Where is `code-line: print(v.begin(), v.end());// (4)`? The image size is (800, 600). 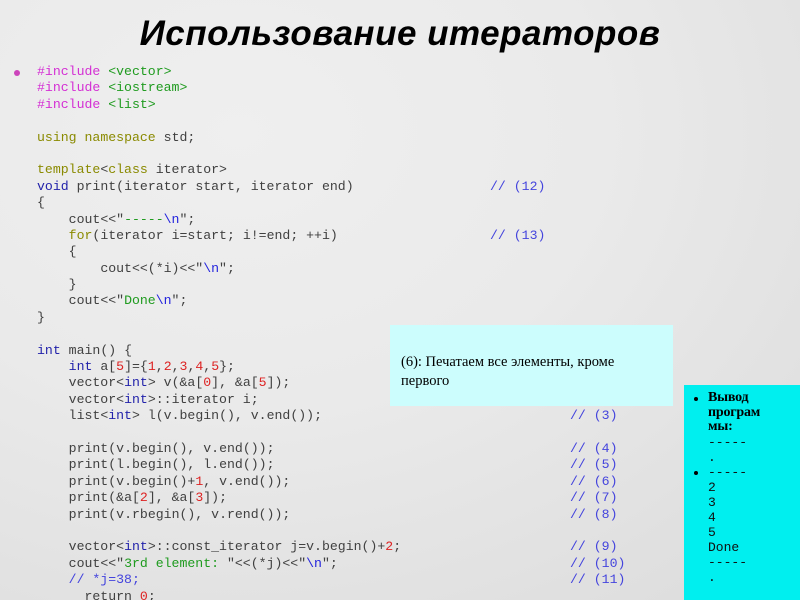
code-line: print(v.begin(), v.end());// (4) is located at coordinates (343, 448).